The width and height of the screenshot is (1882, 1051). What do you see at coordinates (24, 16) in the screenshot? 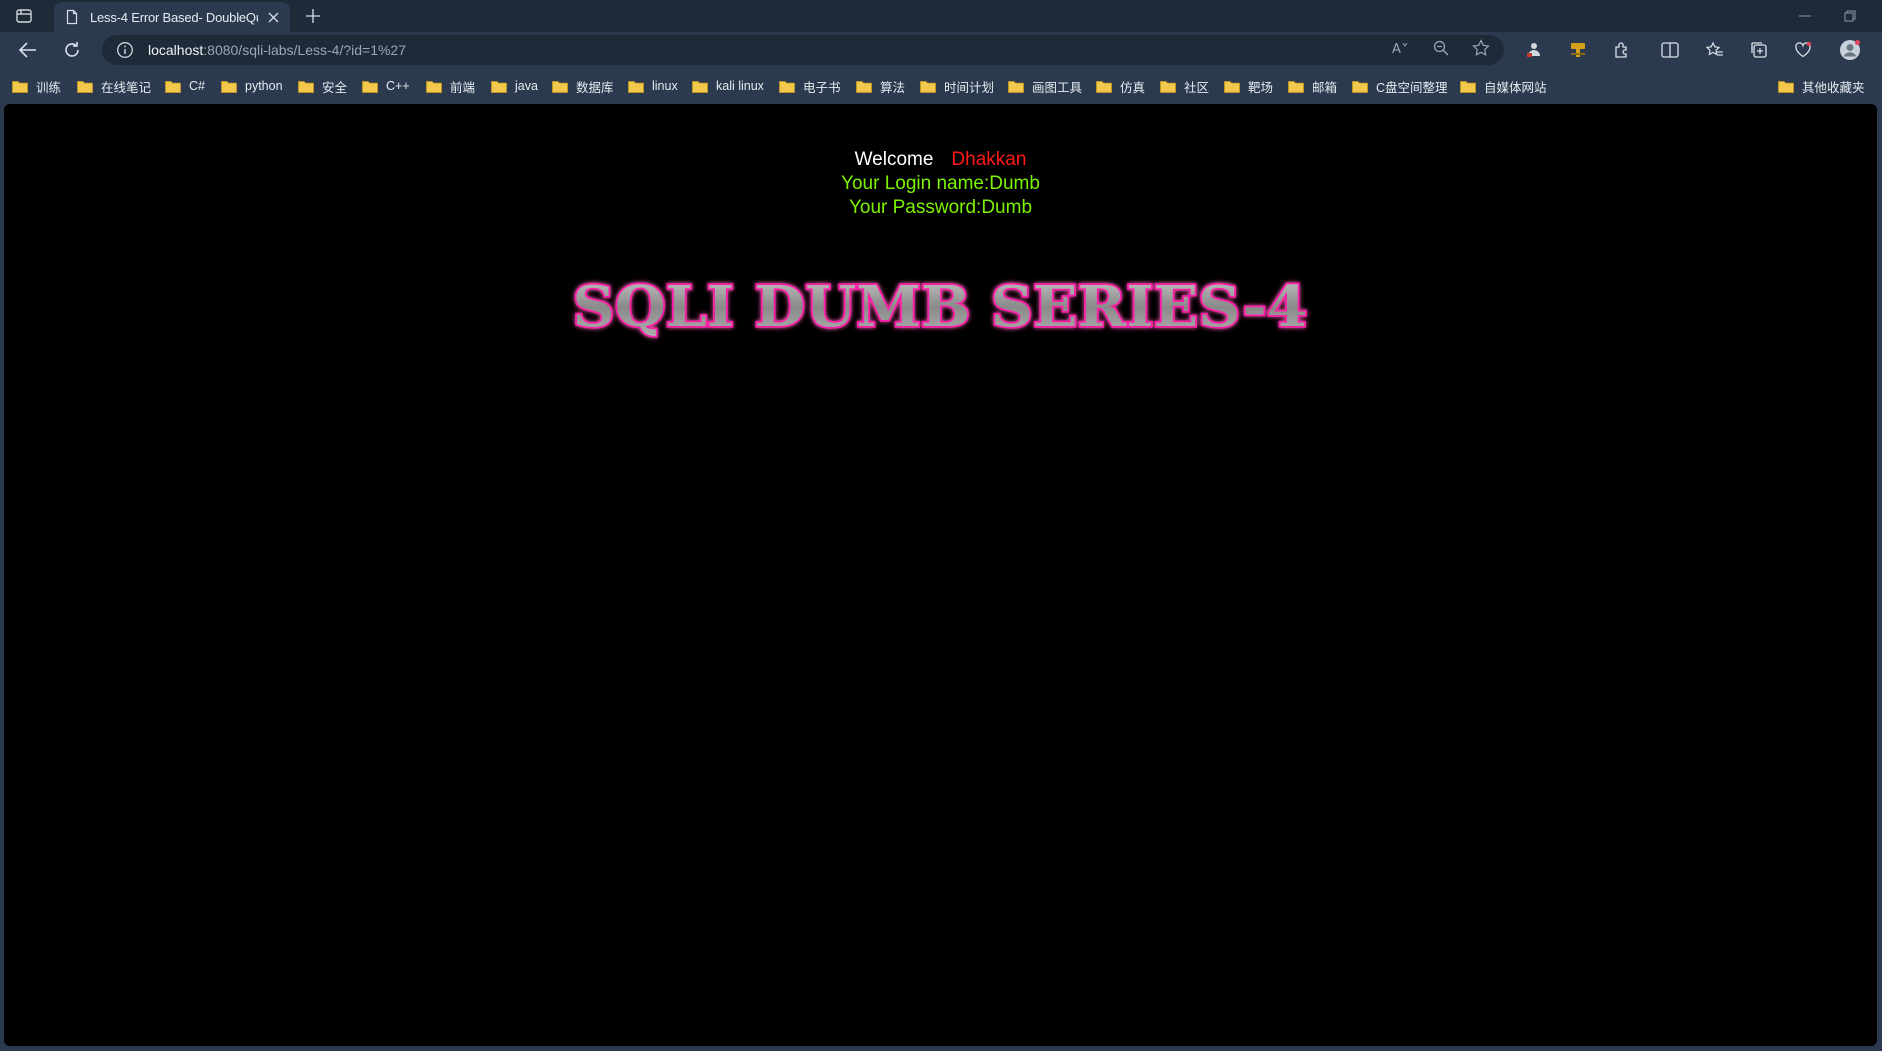
I see `tab-actions-icon` at bounding box center [24, 16].